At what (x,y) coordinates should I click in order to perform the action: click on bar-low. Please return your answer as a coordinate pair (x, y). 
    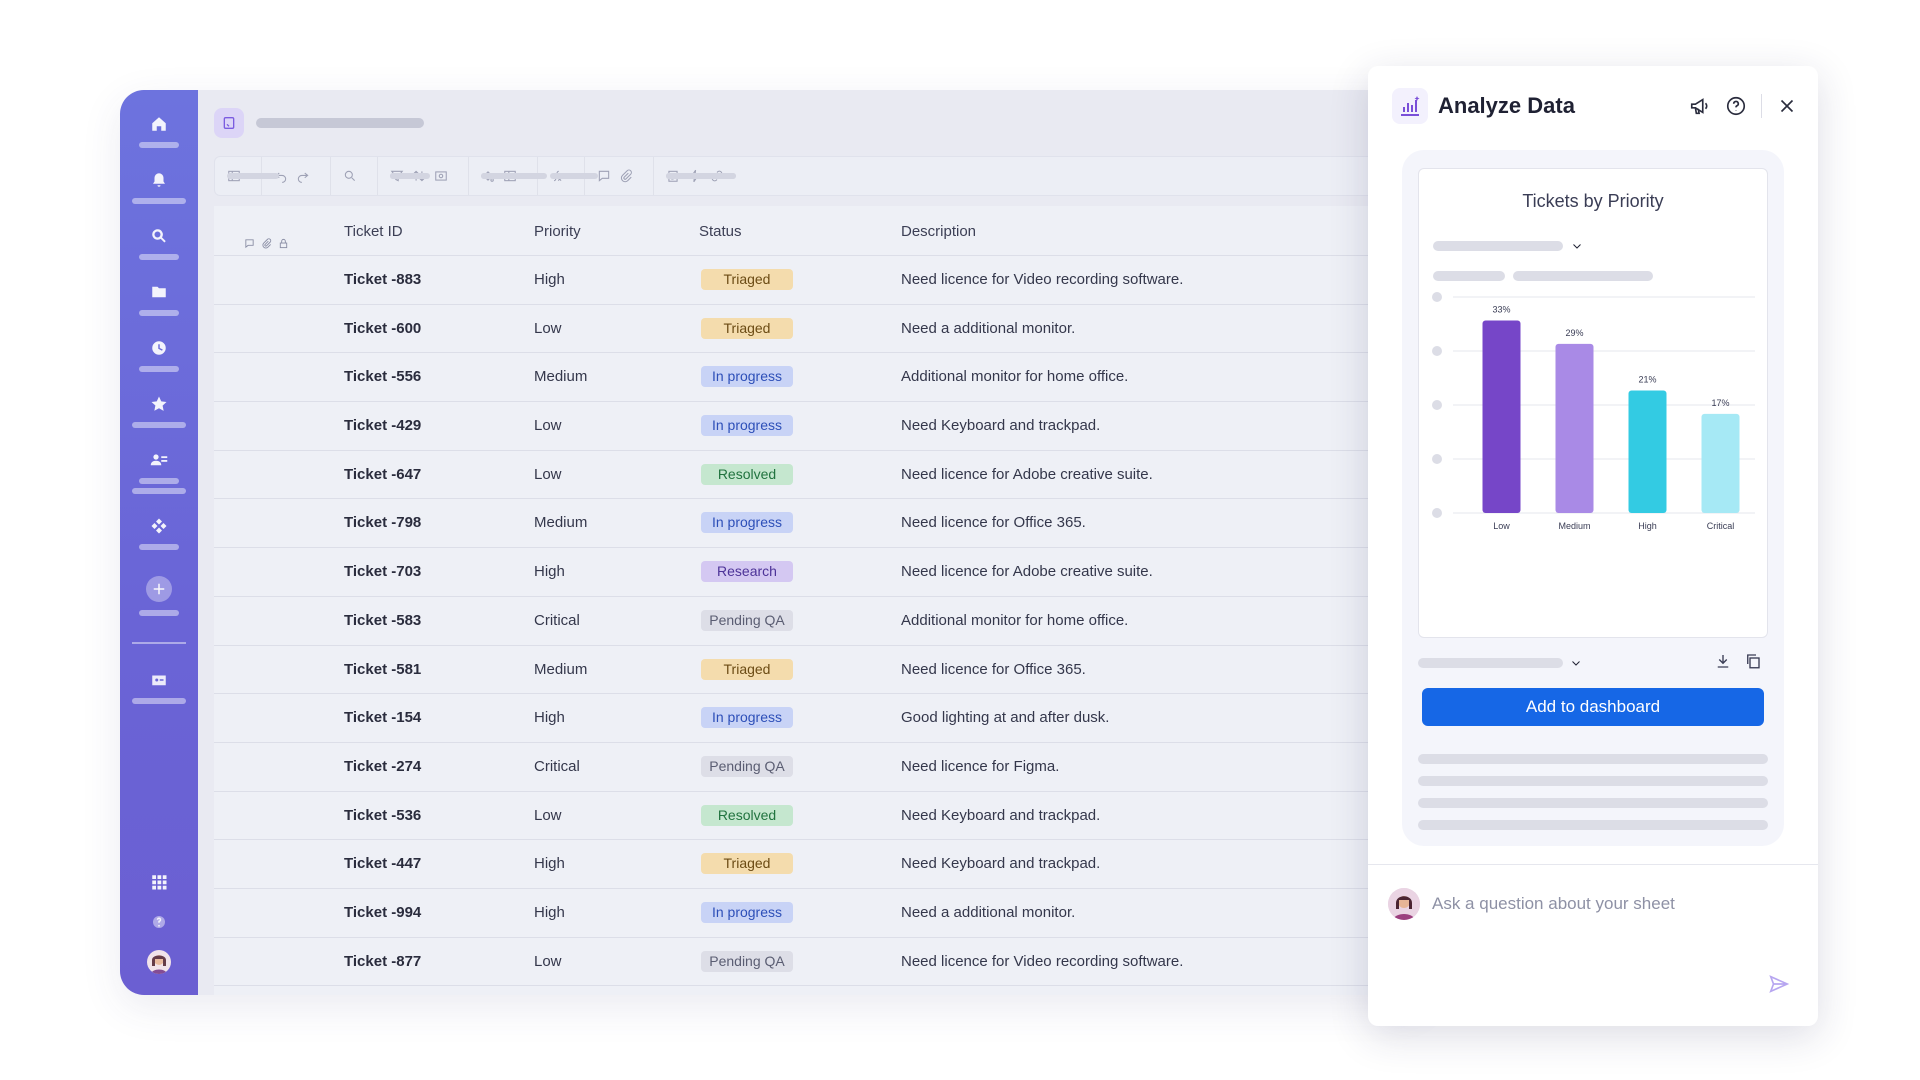
    Looking at the image, I should click on (1501, 416).